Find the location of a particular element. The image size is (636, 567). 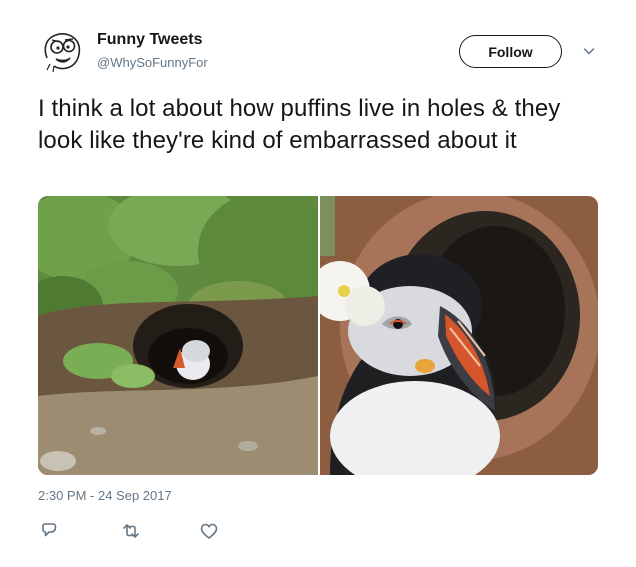

rage-face-avatar-icon is located at coordinates (62, 52).